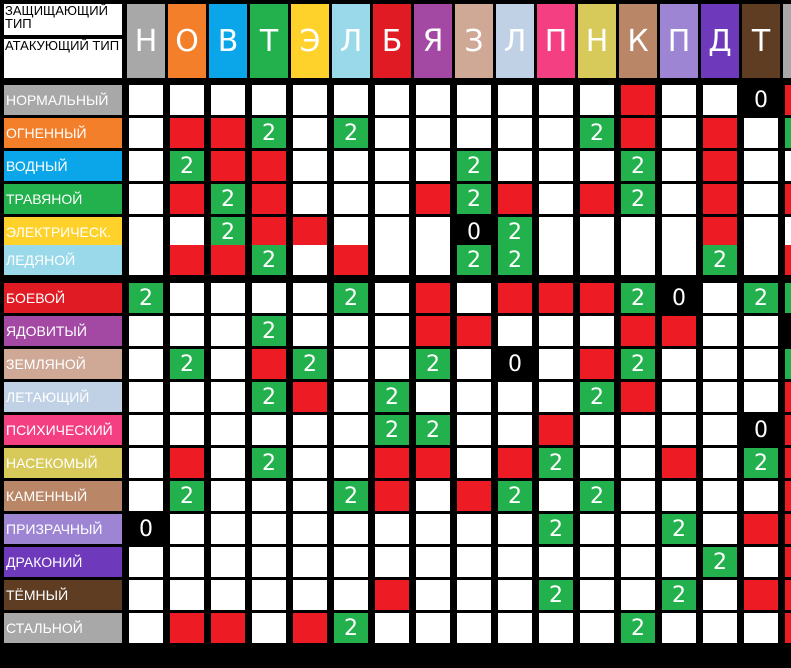 The width and height of the screenshot is (791, 668). I want to click on defending-type-label: ЗАЩИЩАЮЩИЙ ТИП, so click(63, 19).